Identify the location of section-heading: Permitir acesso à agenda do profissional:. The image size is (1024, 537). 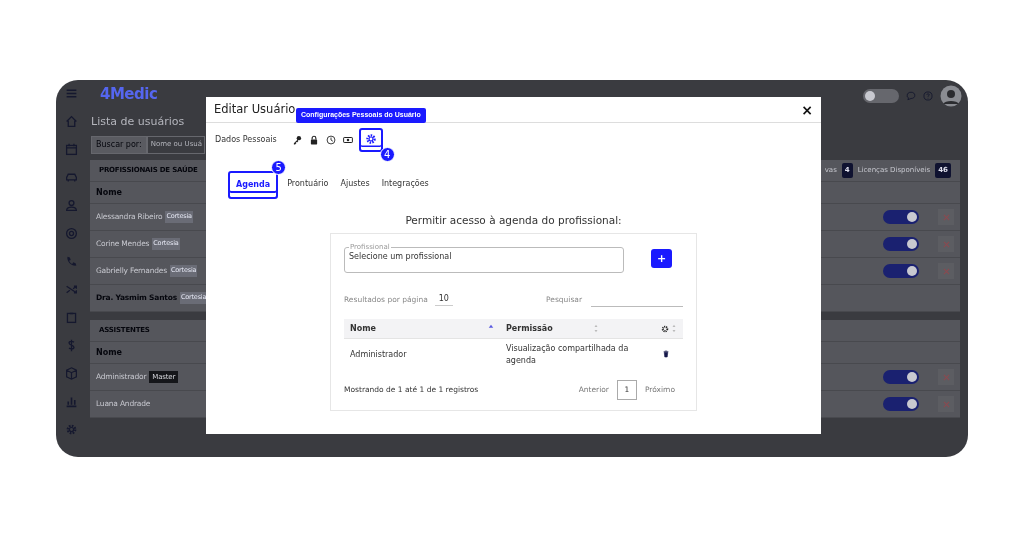
(513, 220).